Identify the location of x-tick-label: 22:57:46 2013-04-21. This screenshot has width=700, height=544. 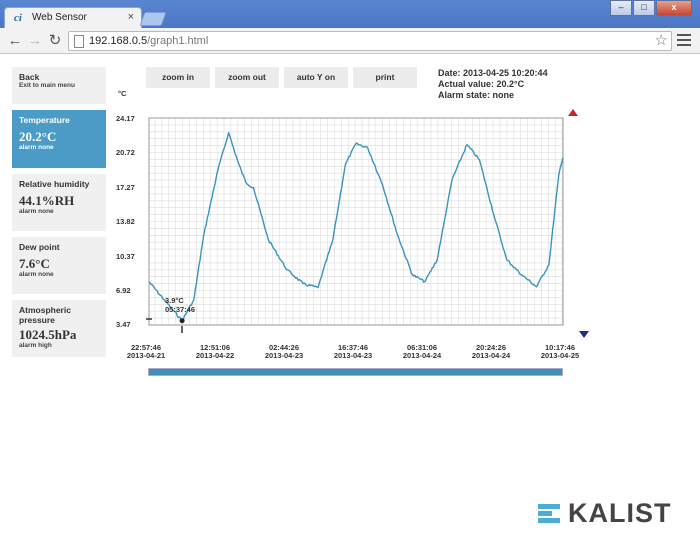
(146, 351).